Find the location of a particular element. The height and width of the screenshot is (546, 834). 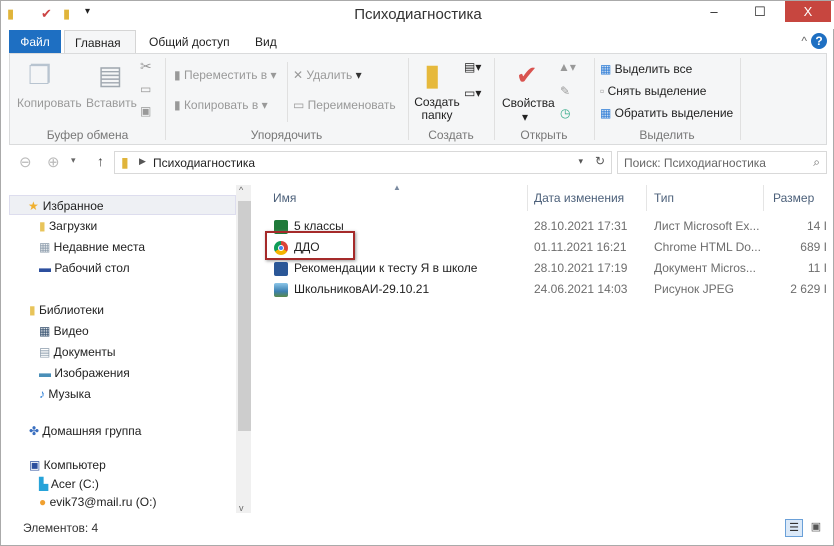

folder-icon: ▮ is located at coordinates (125, 162).